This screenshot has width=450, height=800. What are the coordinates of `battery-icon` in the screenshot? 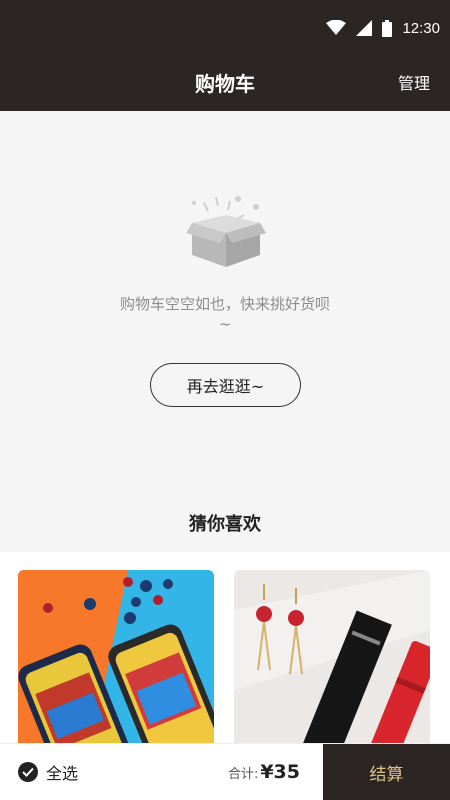 It's located at (387, 28).